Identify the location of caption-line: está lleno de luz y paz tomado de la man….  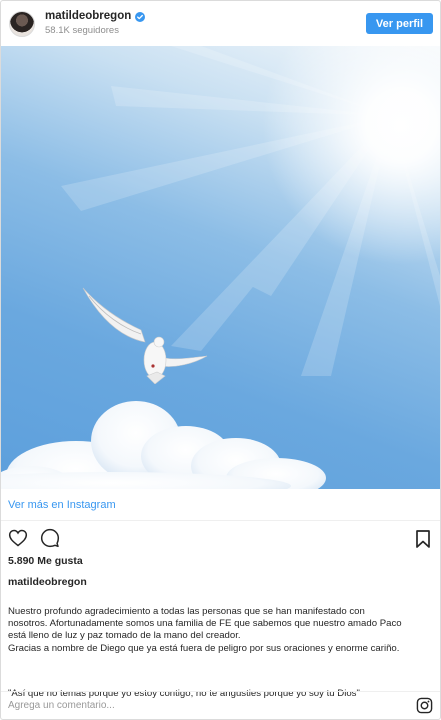
(124, 636).